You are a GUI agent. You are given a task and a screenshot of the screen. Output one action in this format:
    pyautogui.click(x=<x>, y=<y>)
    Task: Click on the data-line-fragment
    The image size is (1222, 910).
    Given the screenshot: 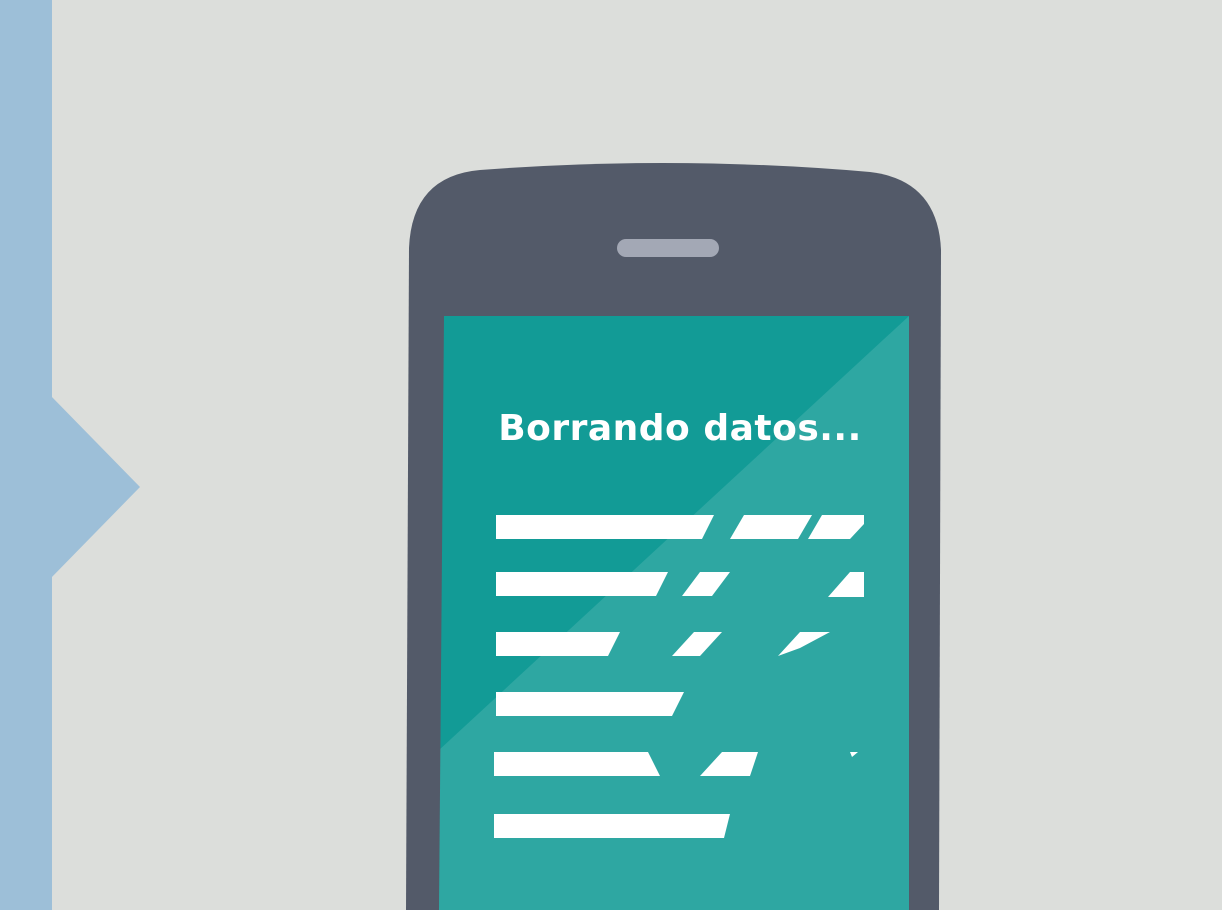 What is the action you would take?
    pyautogui.click(x=771, y=527)
    